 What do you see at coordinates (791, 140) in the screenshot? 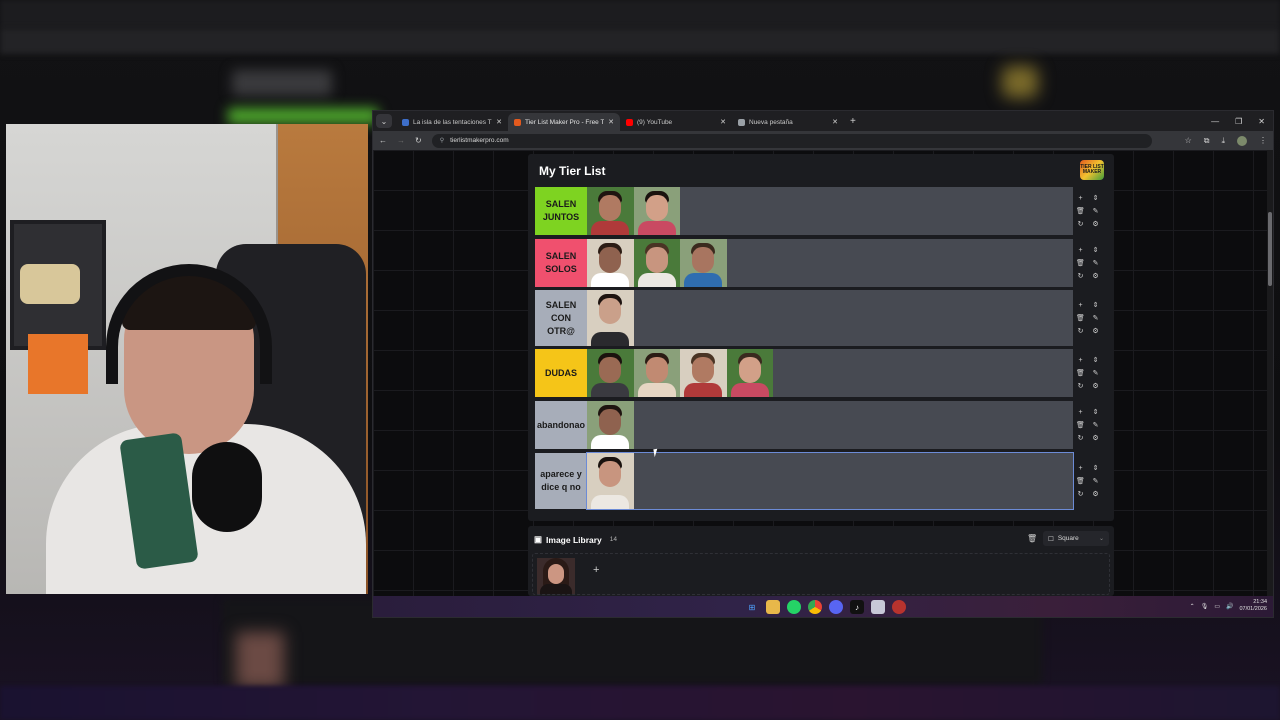
I see `address-bar: ⚲ tierlistmakerpro.com` at bounding box center [791, 140].